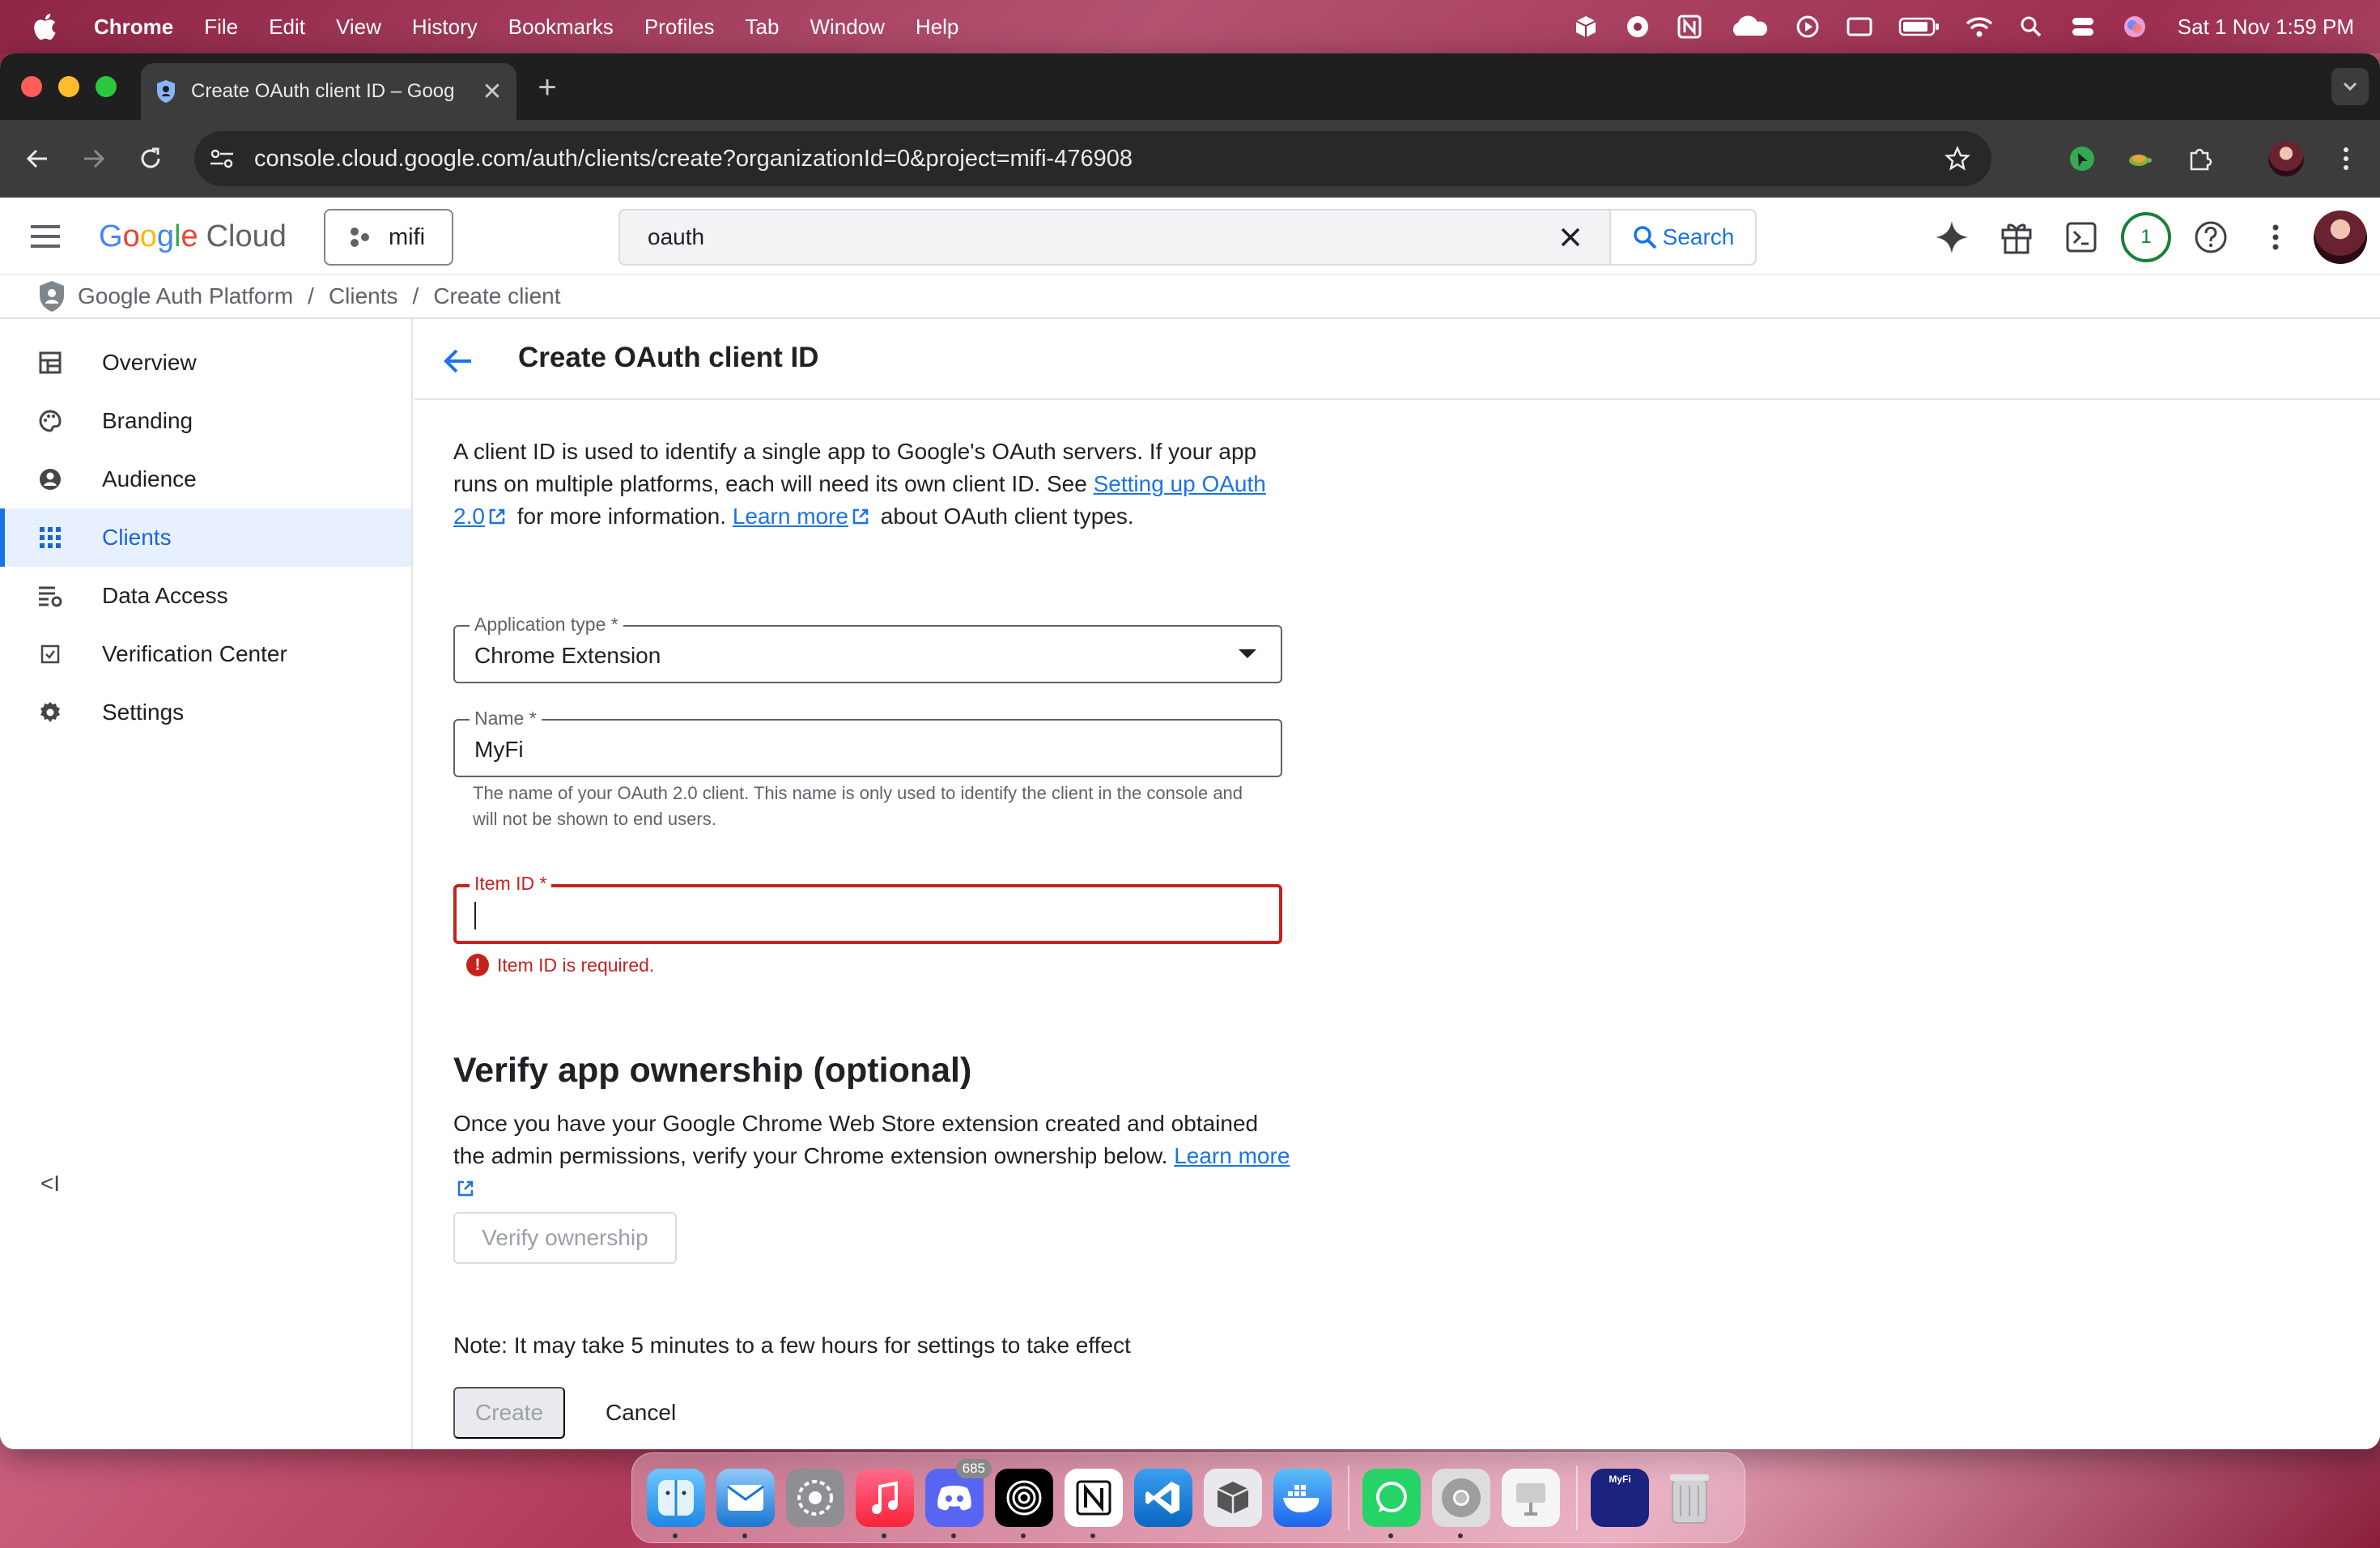  Describe the element at coordinates (565, 1238) in the screenshot. I see `verify-ownership-button: Verify ownership` at that location.